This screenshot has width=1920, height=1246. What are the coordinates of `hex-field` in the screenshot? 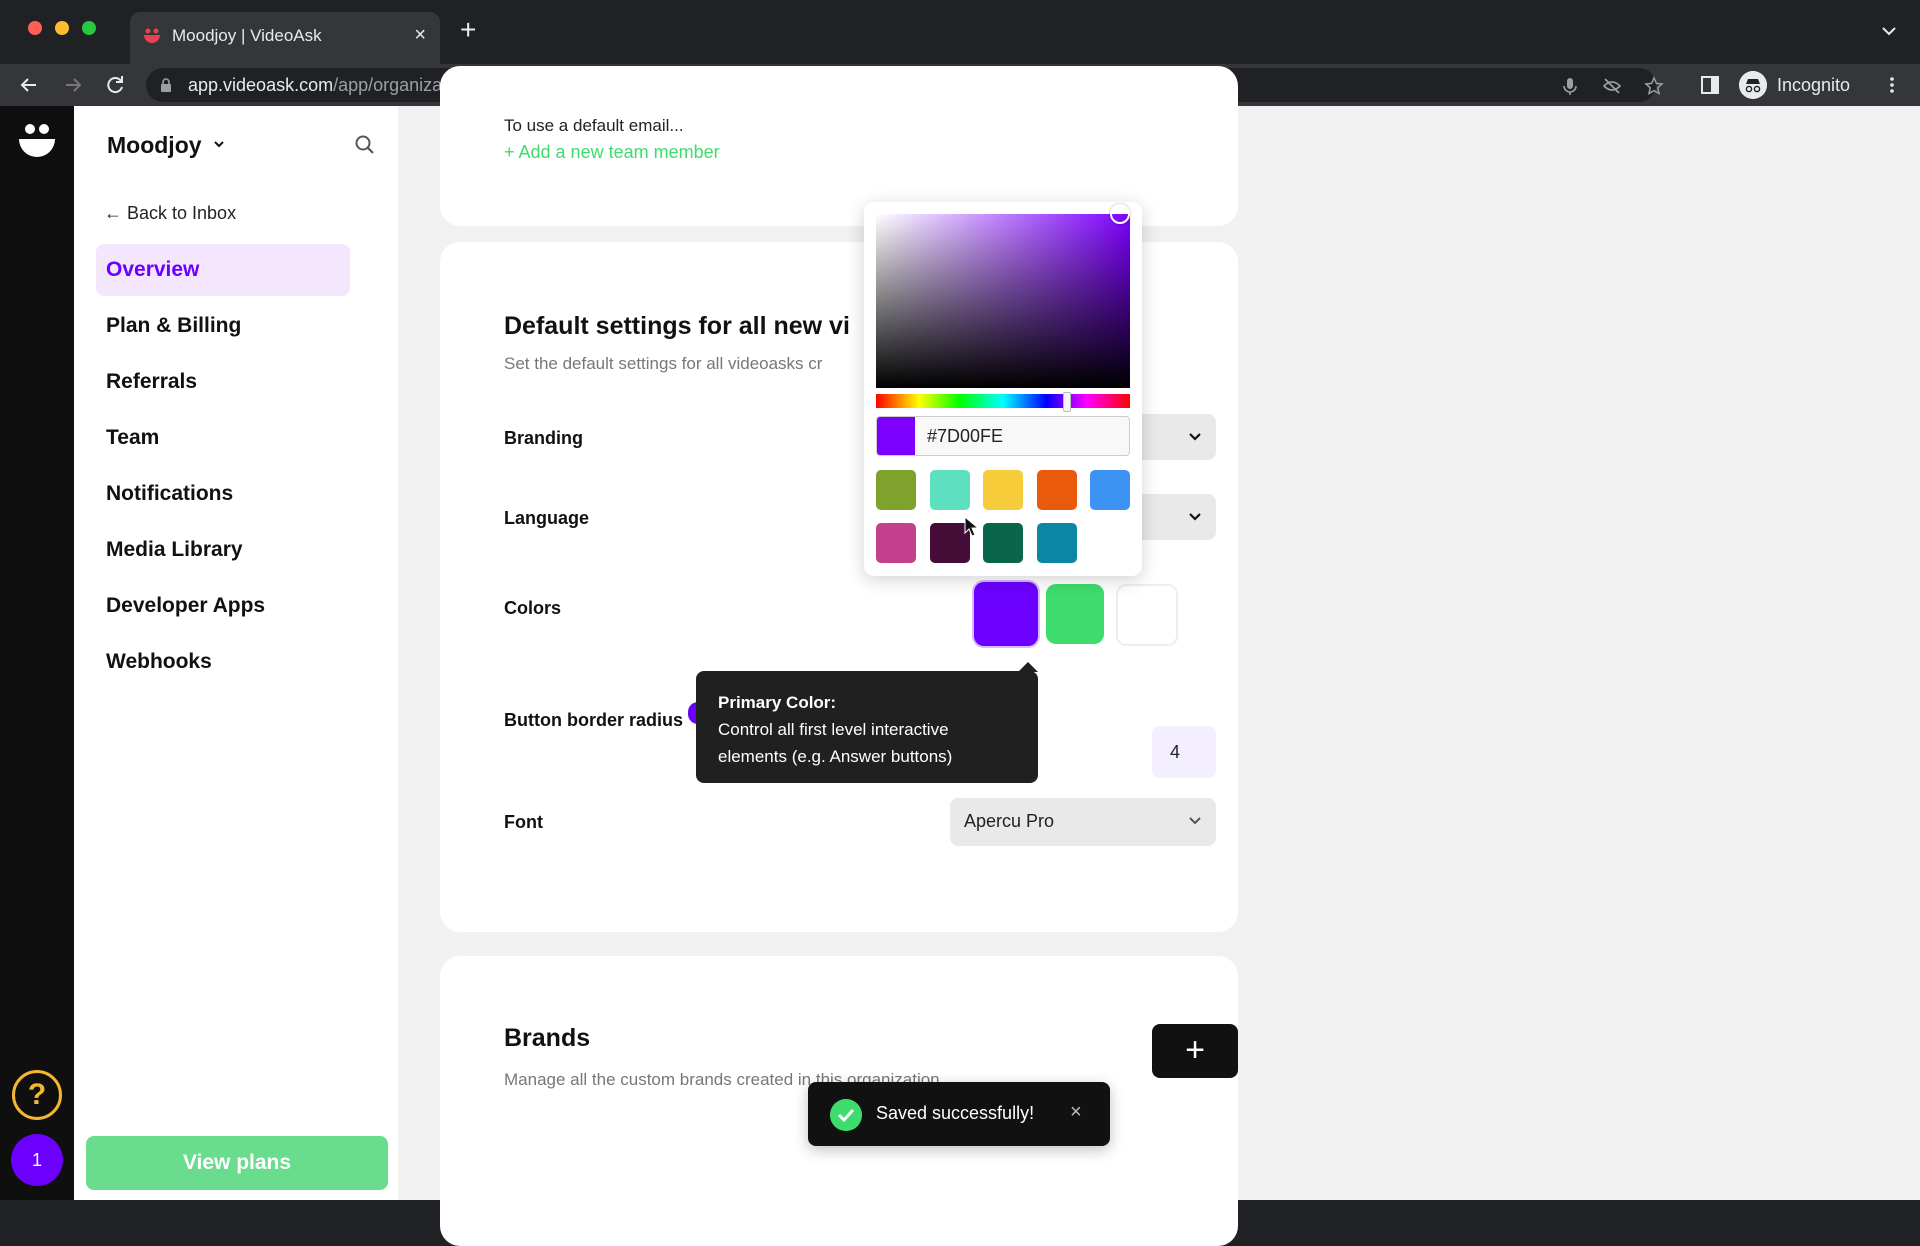 It's located at (1003, 436).